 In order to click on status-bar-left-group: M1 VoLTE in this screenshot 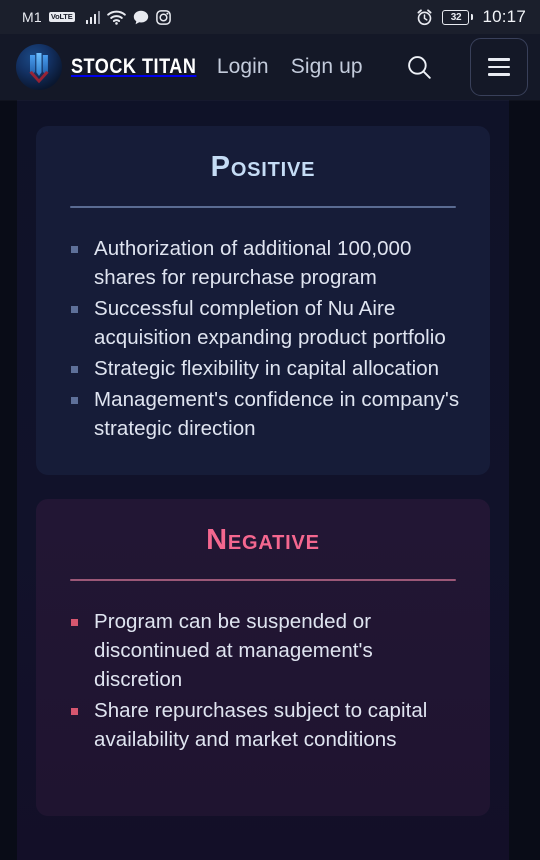, I will do `click(97, 17)`.